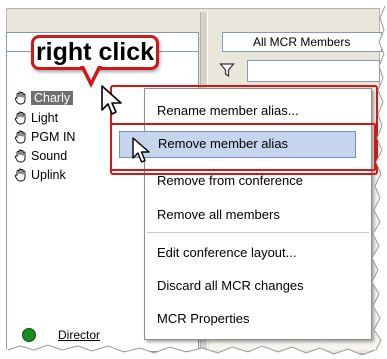 The image size is (387, 359). I want to click on mcr-members-dropdown: All MCR Members, so click(302, 42).